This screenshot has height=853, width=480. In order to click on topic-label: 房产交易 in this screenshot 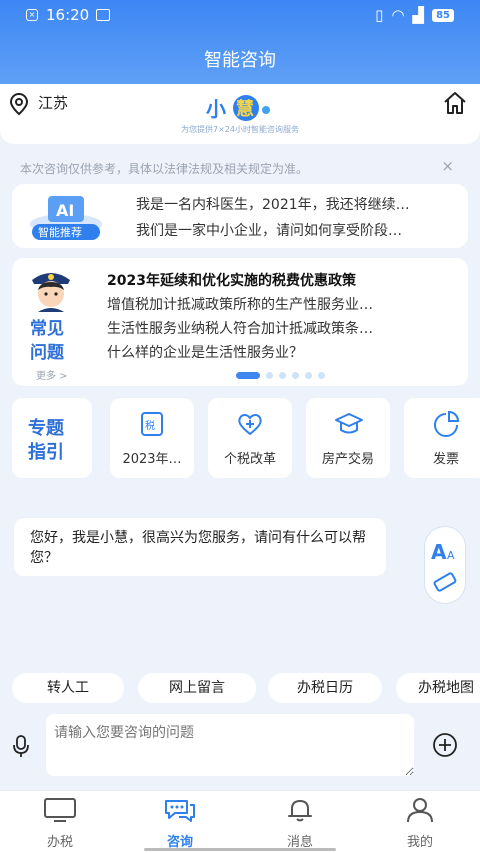, I will do `click(347, 459)`.